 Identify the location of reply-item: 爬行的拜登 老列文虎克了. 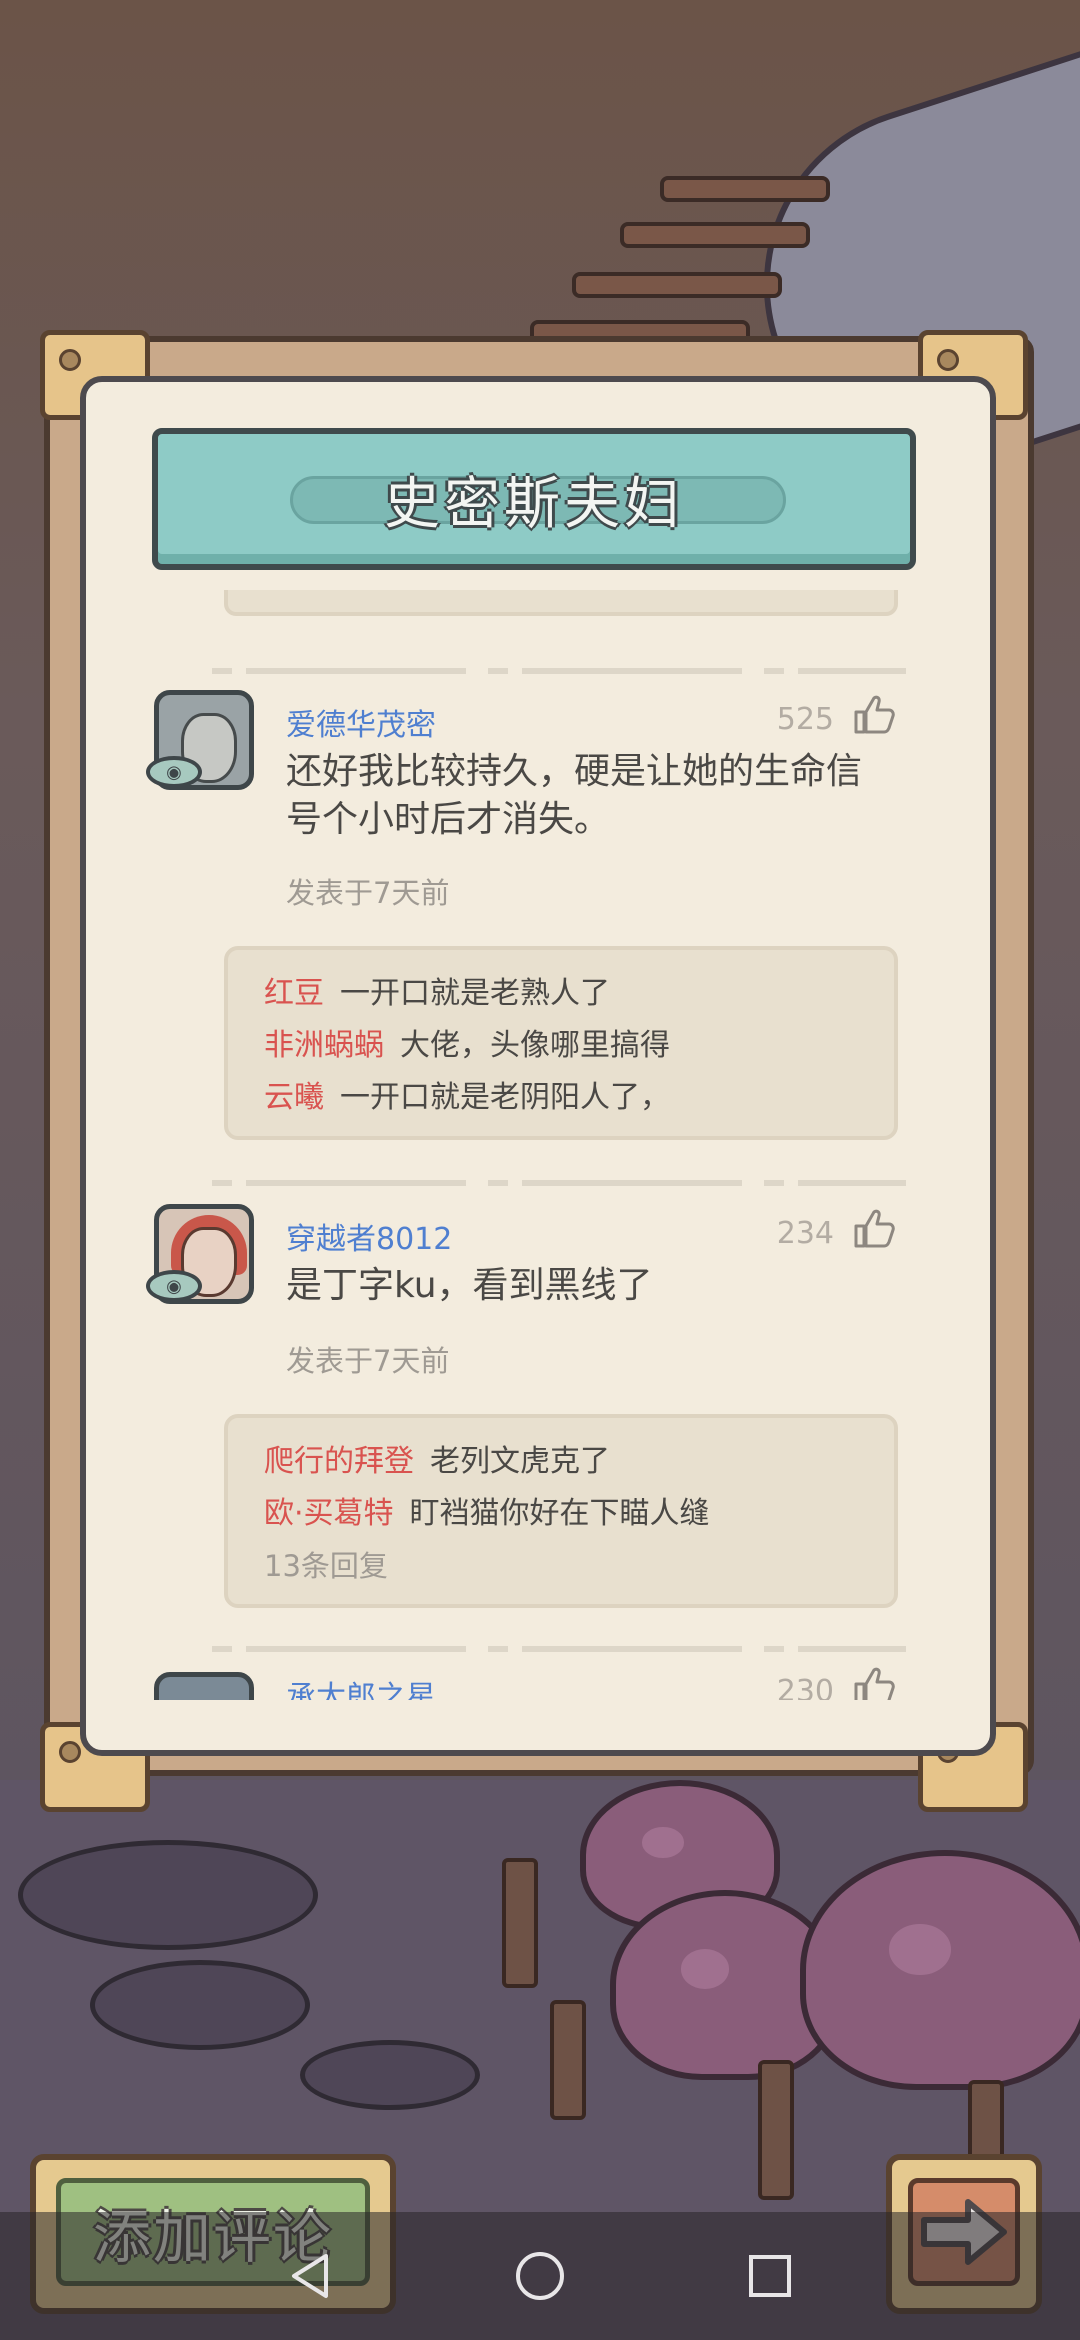
(561, 1462).